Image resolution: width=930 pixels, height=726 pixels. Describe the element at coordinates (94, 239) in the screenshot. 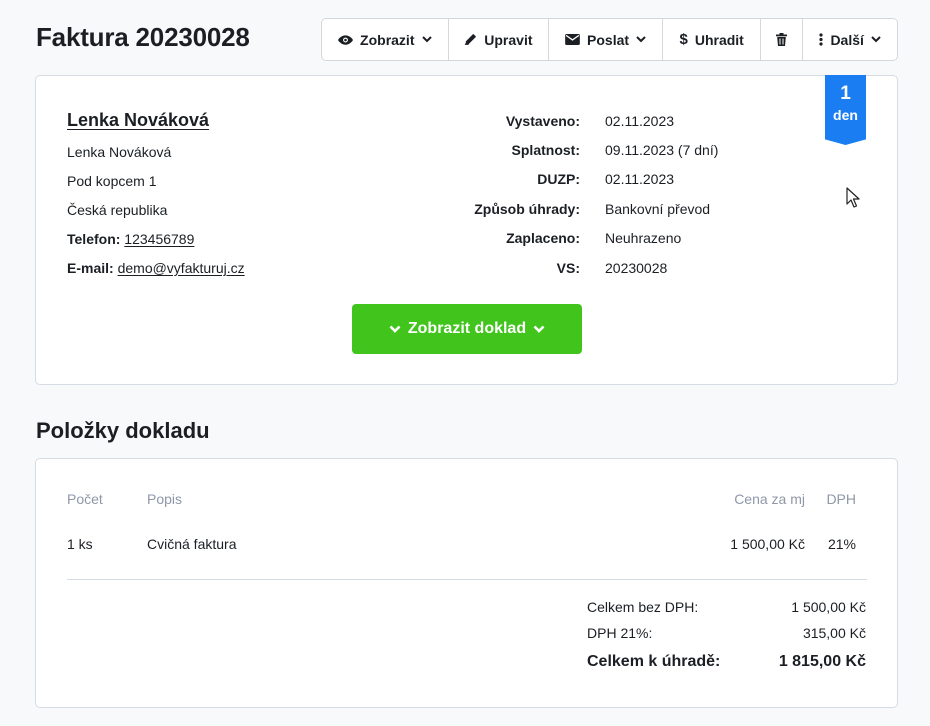

I see `phone-label: Telefon:` at that location.